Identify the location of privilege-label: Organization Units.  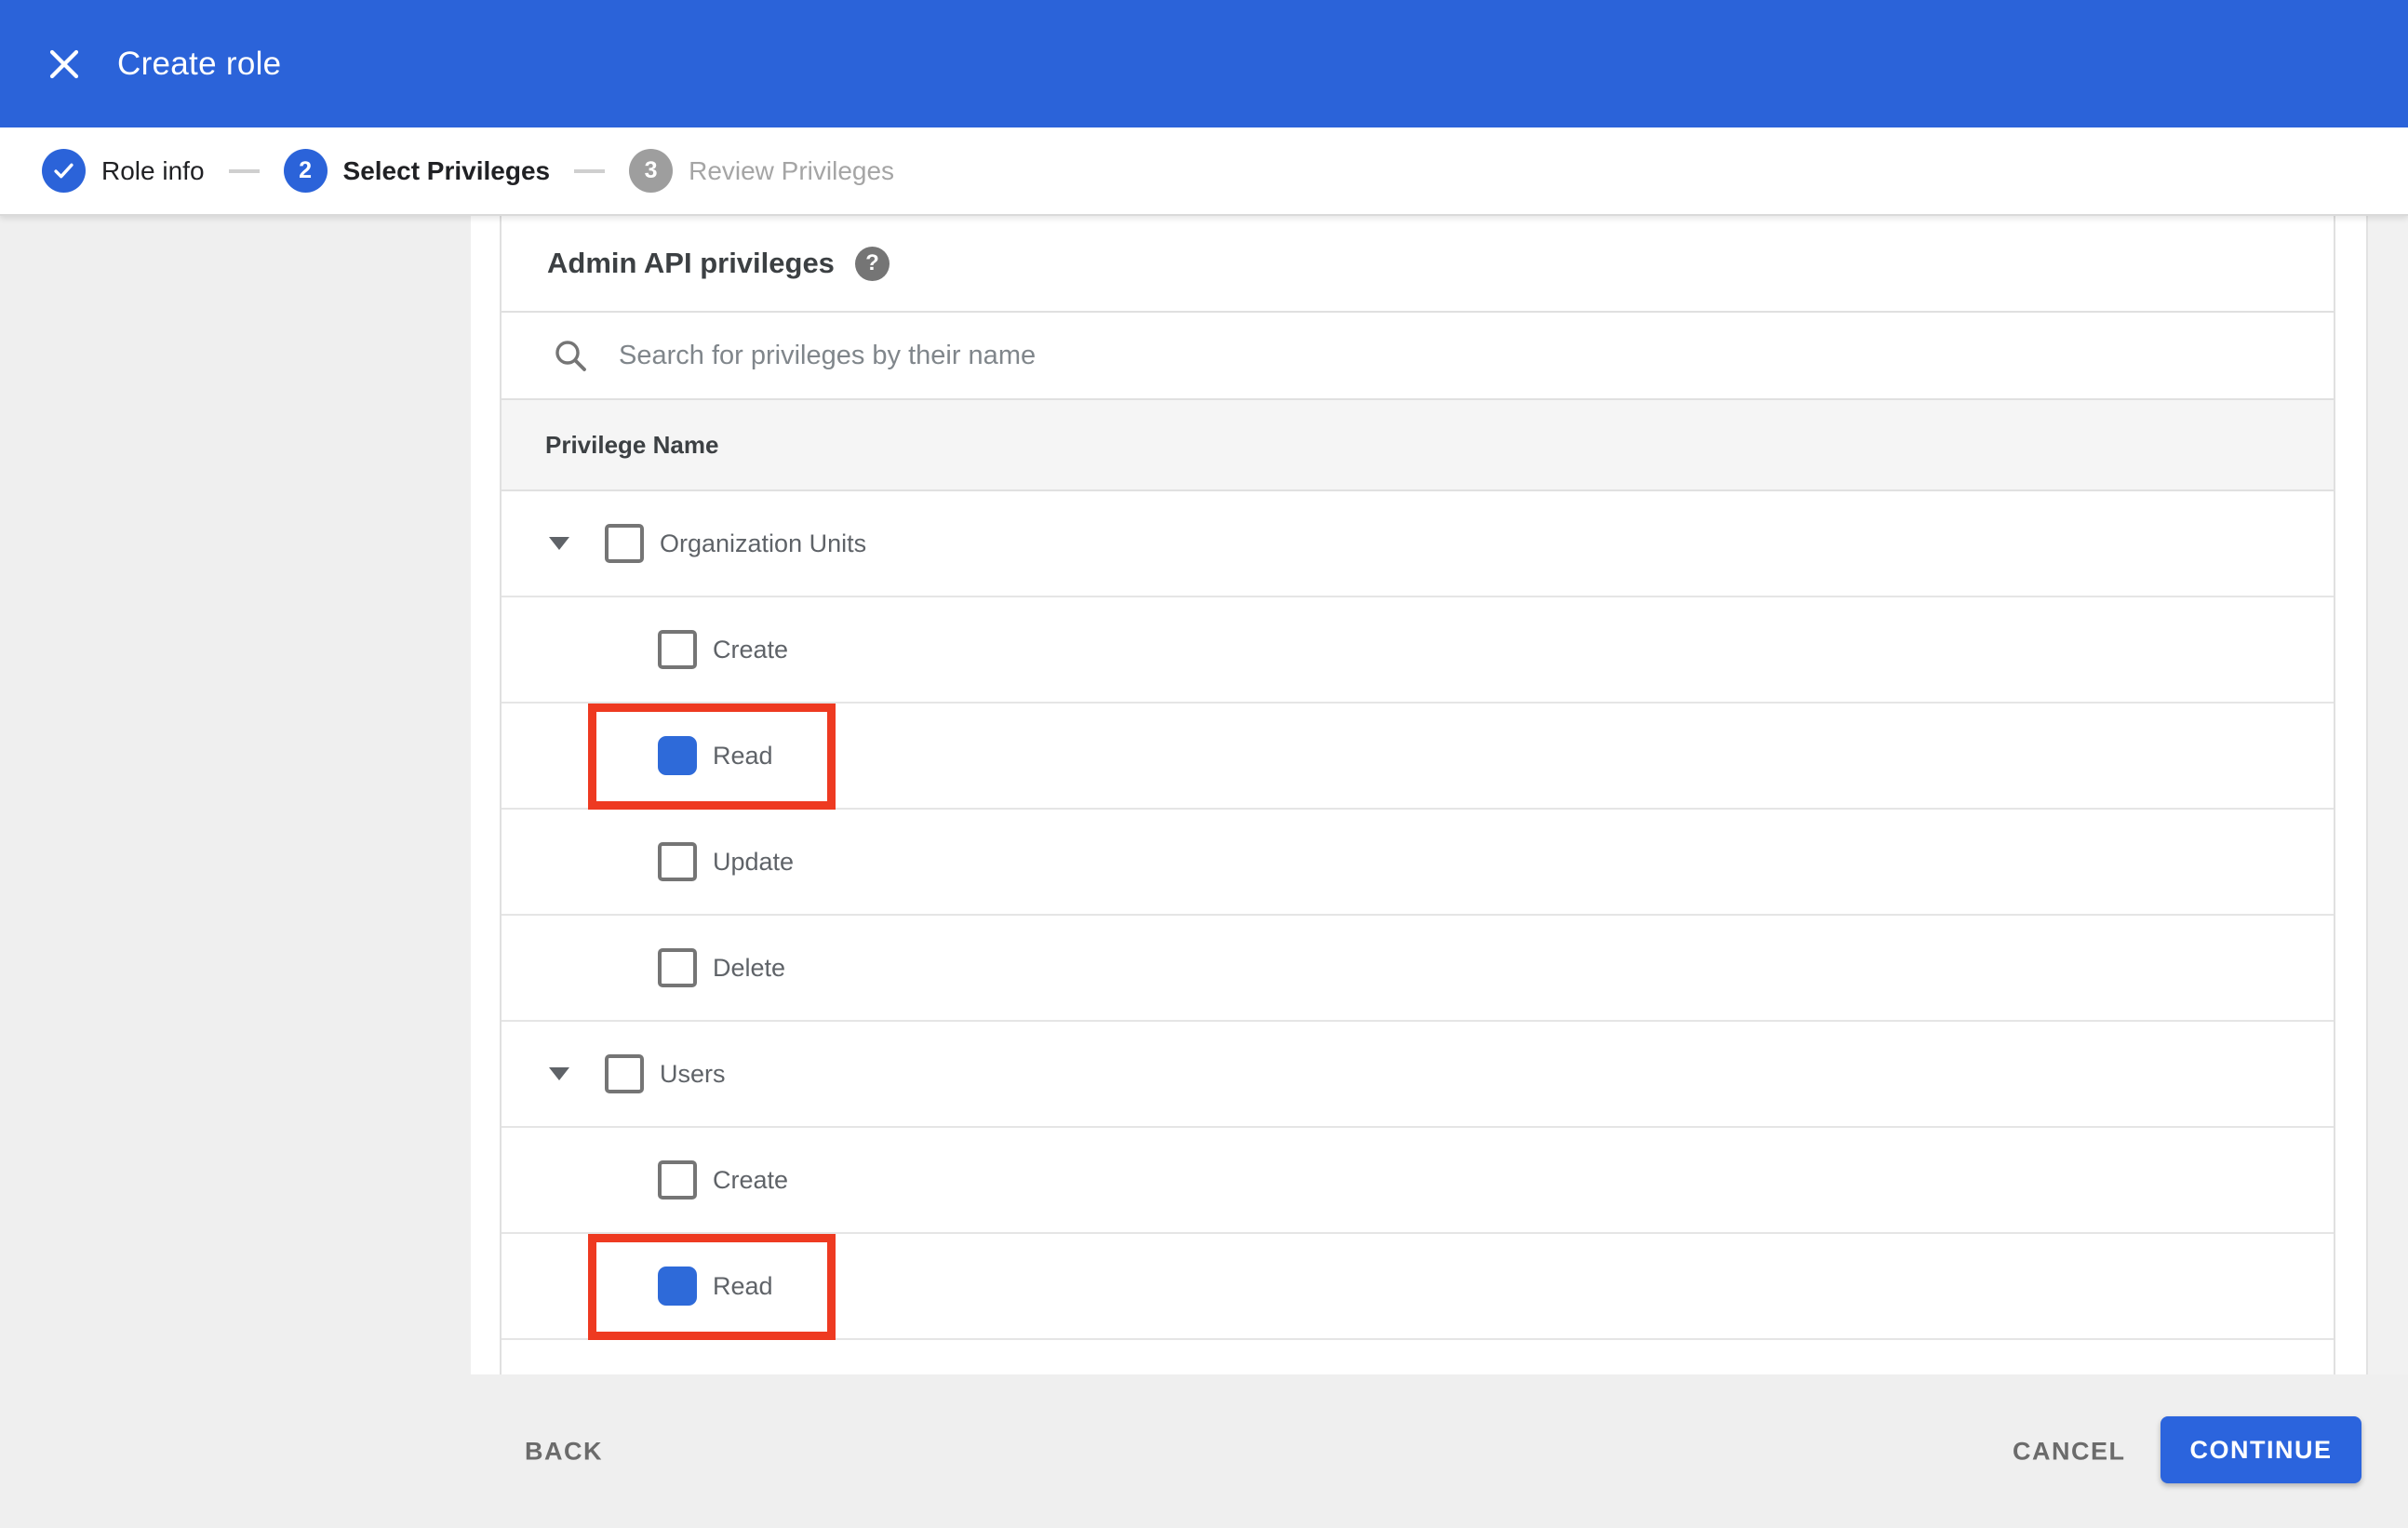
(764, 543).